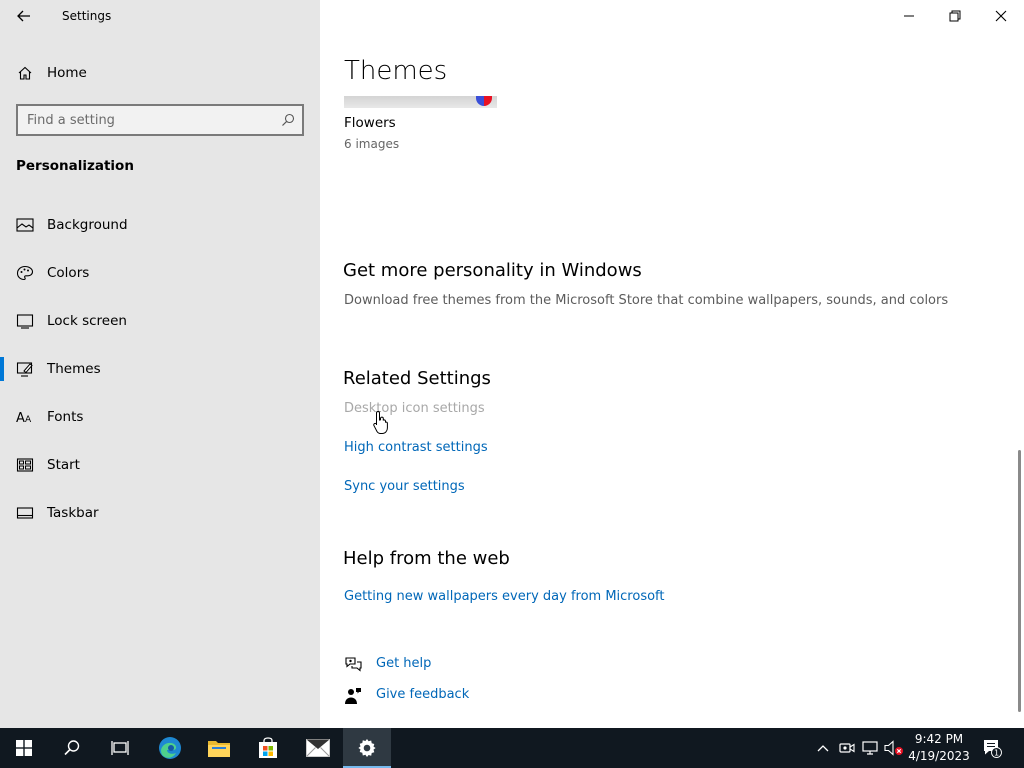 The image size is (1024, 768). I want to click on sync-settings-link: Sync your settings, so click(404, 486).